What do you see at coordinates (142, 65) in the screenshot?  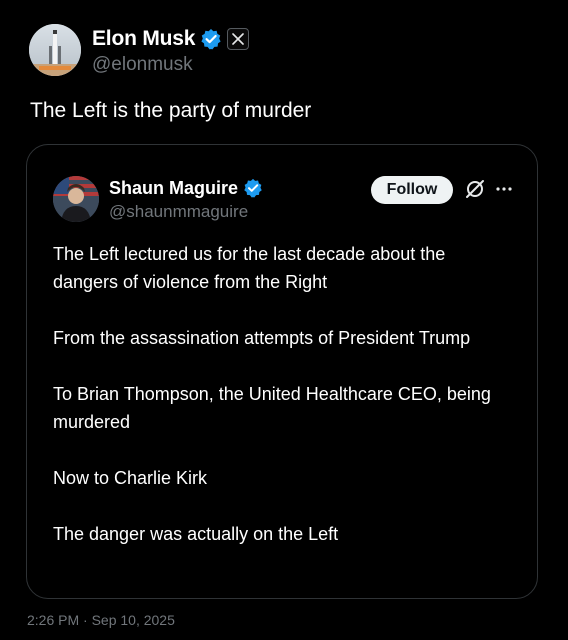 I see `author-handle: @elonmusk` at bounding box center [142, 65].